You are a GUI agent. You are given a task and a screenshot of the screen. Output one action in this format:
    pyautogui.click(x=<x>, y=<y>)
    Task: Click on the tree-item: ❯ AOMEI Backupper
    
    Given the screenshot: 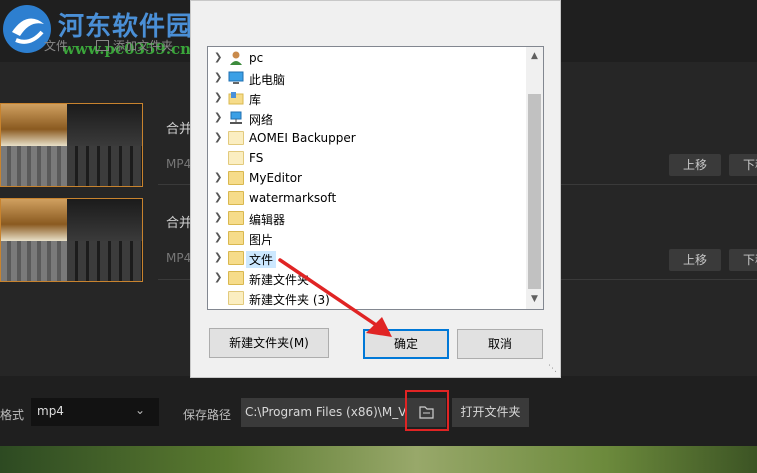 What is the action you would take?
    pyautogui.click(x=368, y=139)
    